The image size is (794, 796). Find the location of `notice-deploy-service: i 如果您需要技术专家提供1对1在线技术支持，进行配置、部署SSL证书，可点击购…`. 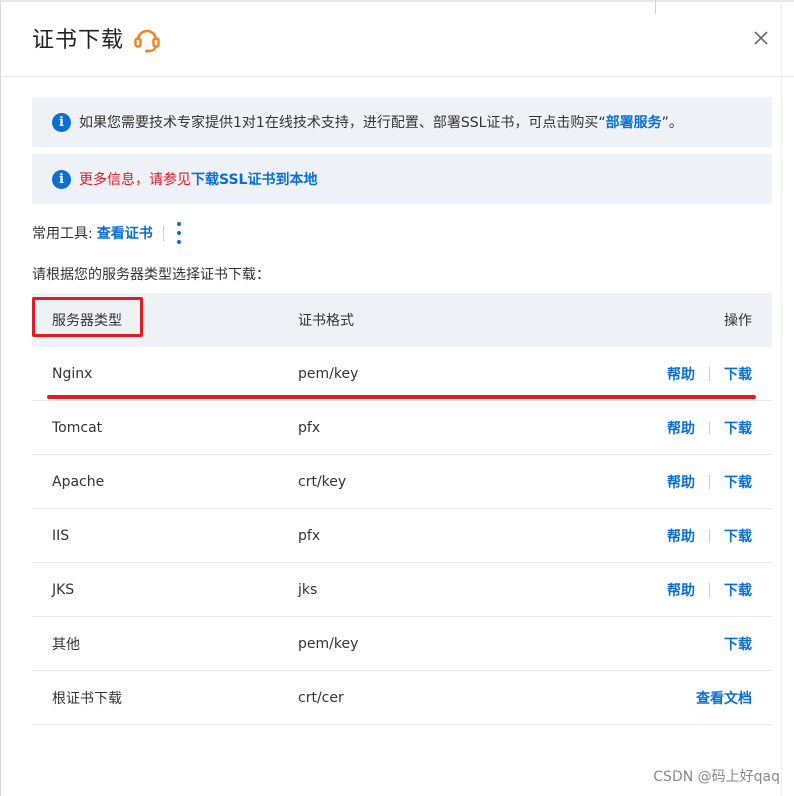

notice-deploy-service: i 如果您需要技术专家提供1对1在线技术支持，进行配置、部署SSL证书，可点击购… is located at coordinates (402, 122).